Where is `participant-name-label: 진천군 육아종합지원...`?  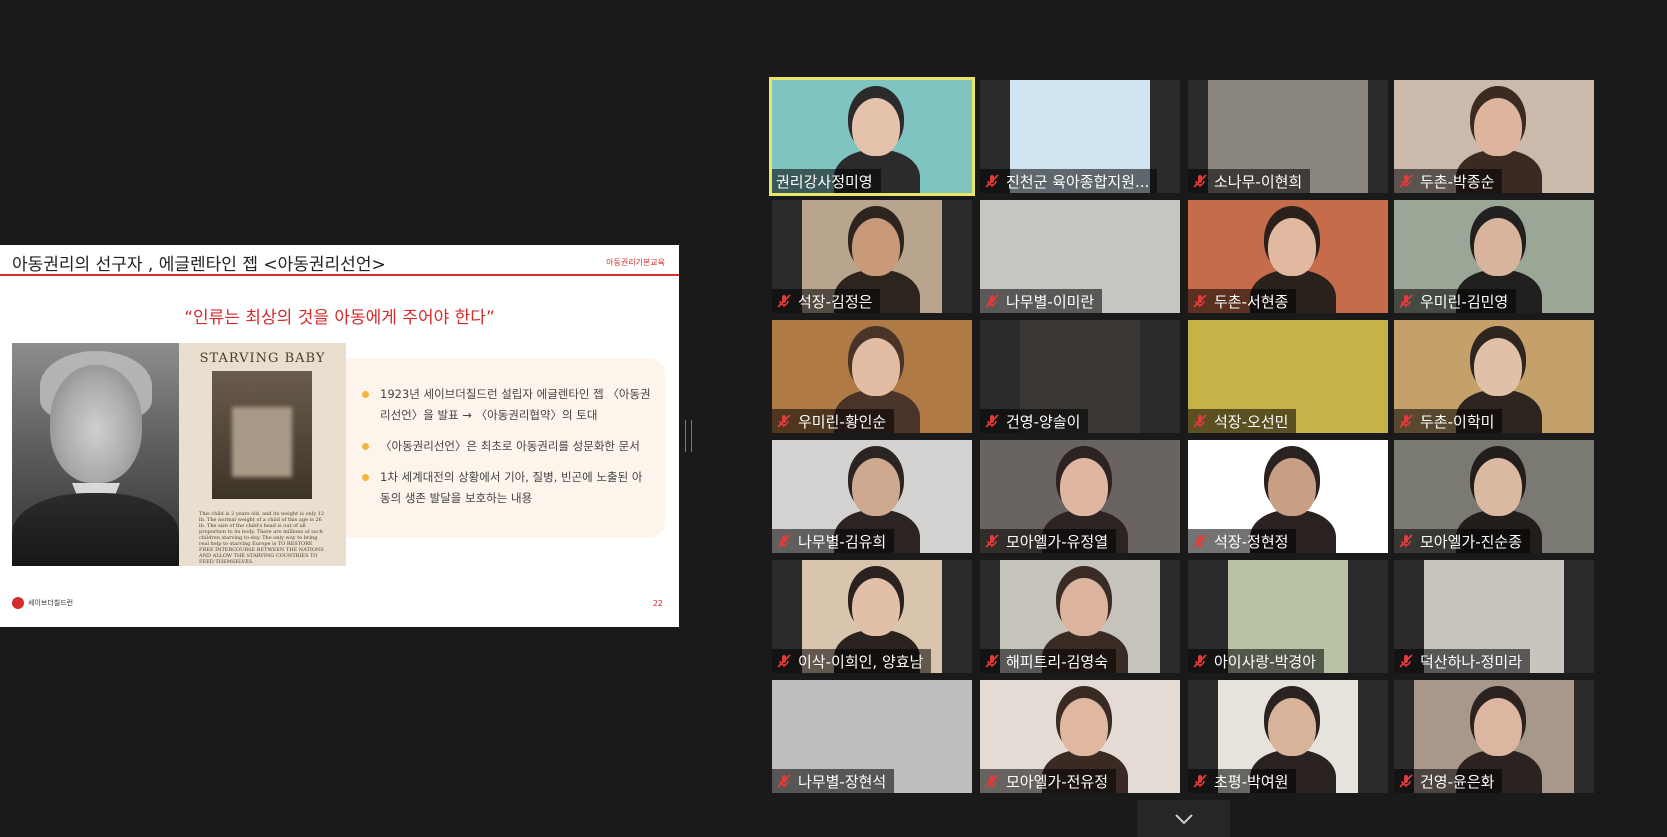
participant-name-label: 진천군 육아종합지원... is located at coordinates (1069, 181).